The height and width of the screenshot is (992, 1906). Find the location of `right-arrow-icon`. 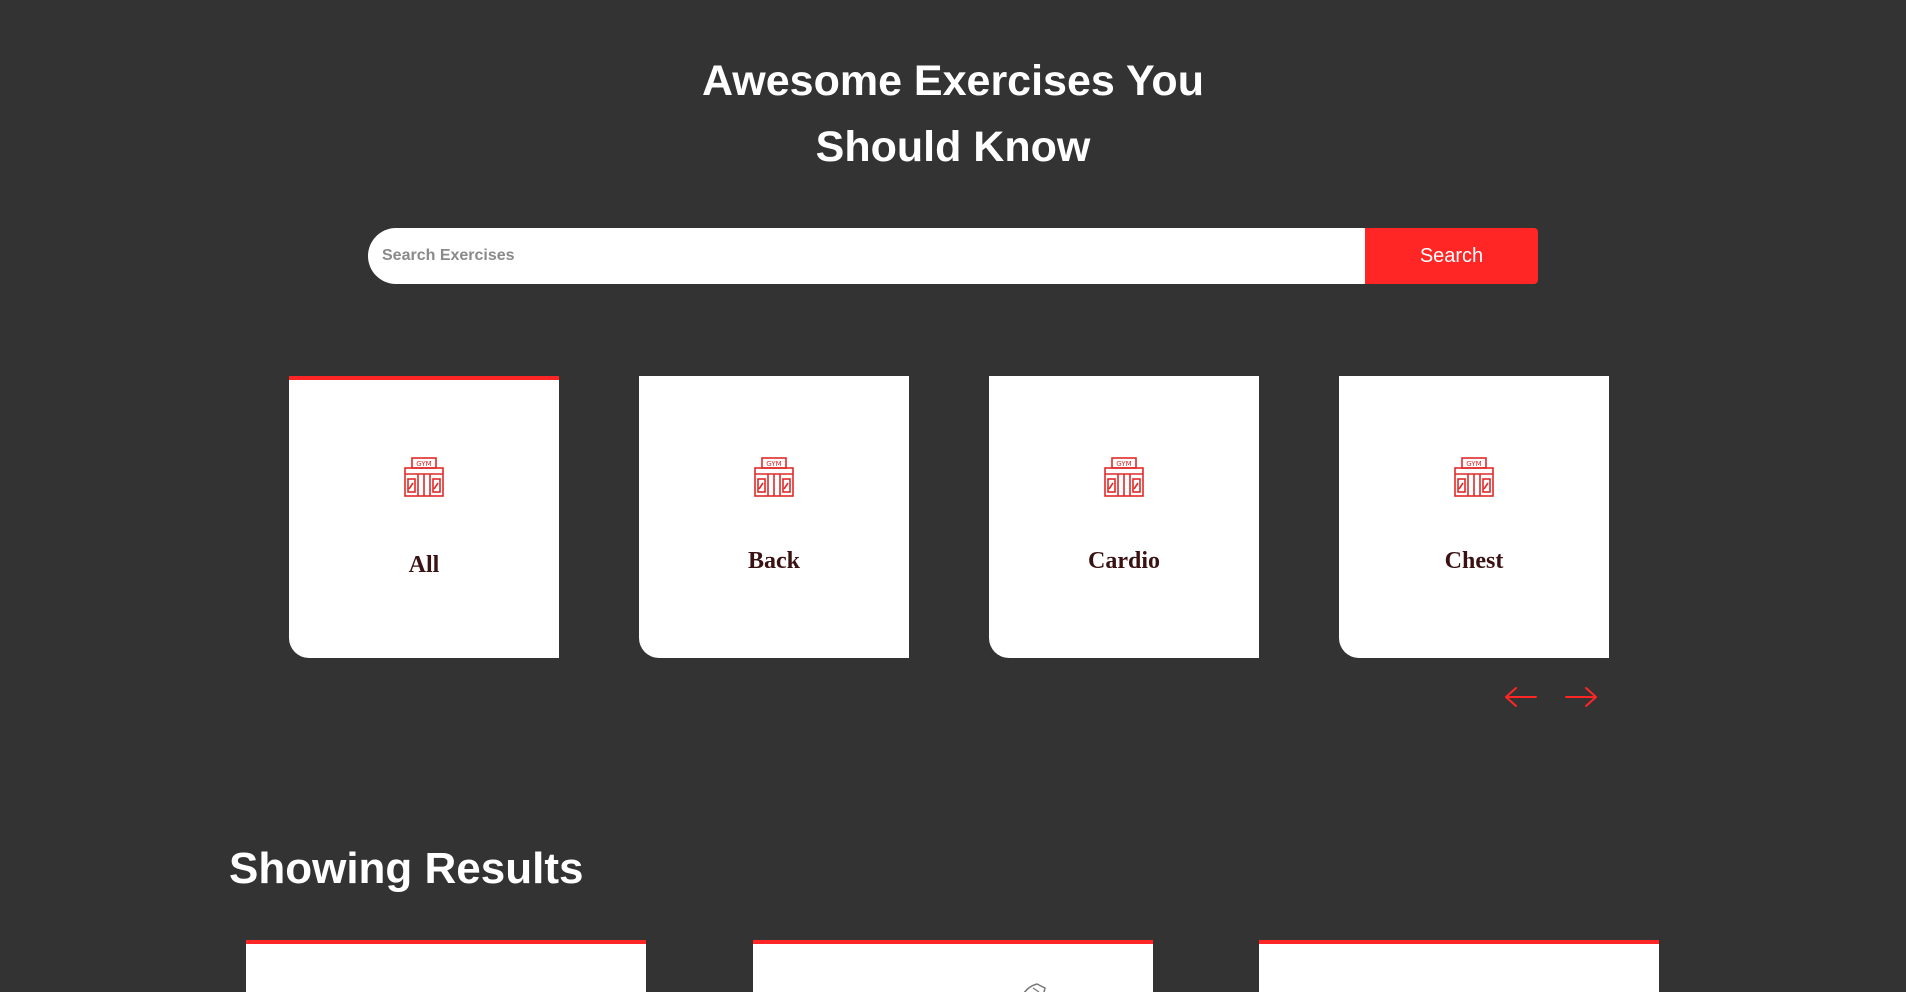

right-arrow-icon is located at coordinates (1581, 697).